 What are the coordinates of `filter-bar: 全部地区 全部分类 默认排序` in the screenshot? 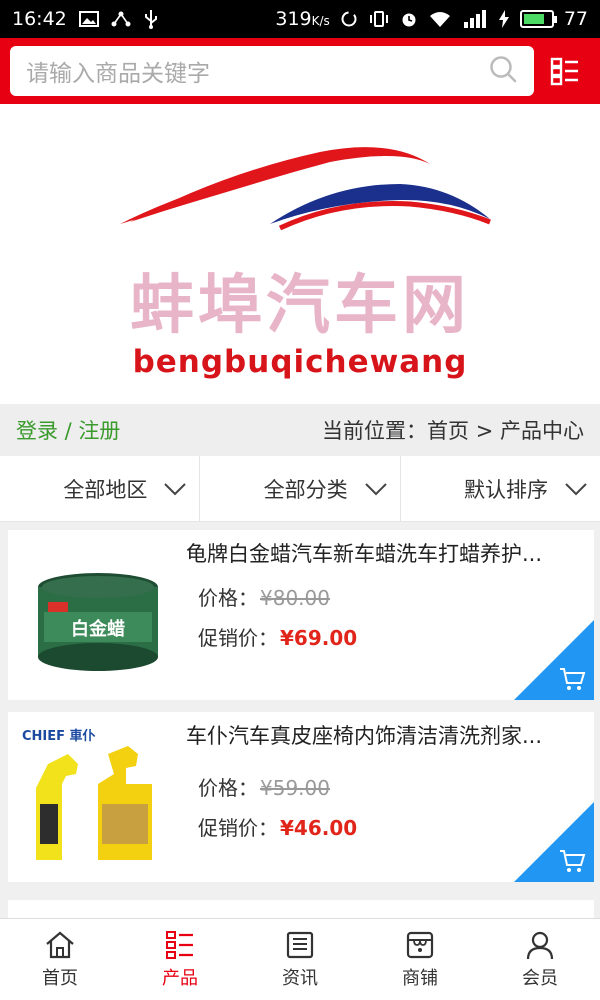 It's located at (300, 489).